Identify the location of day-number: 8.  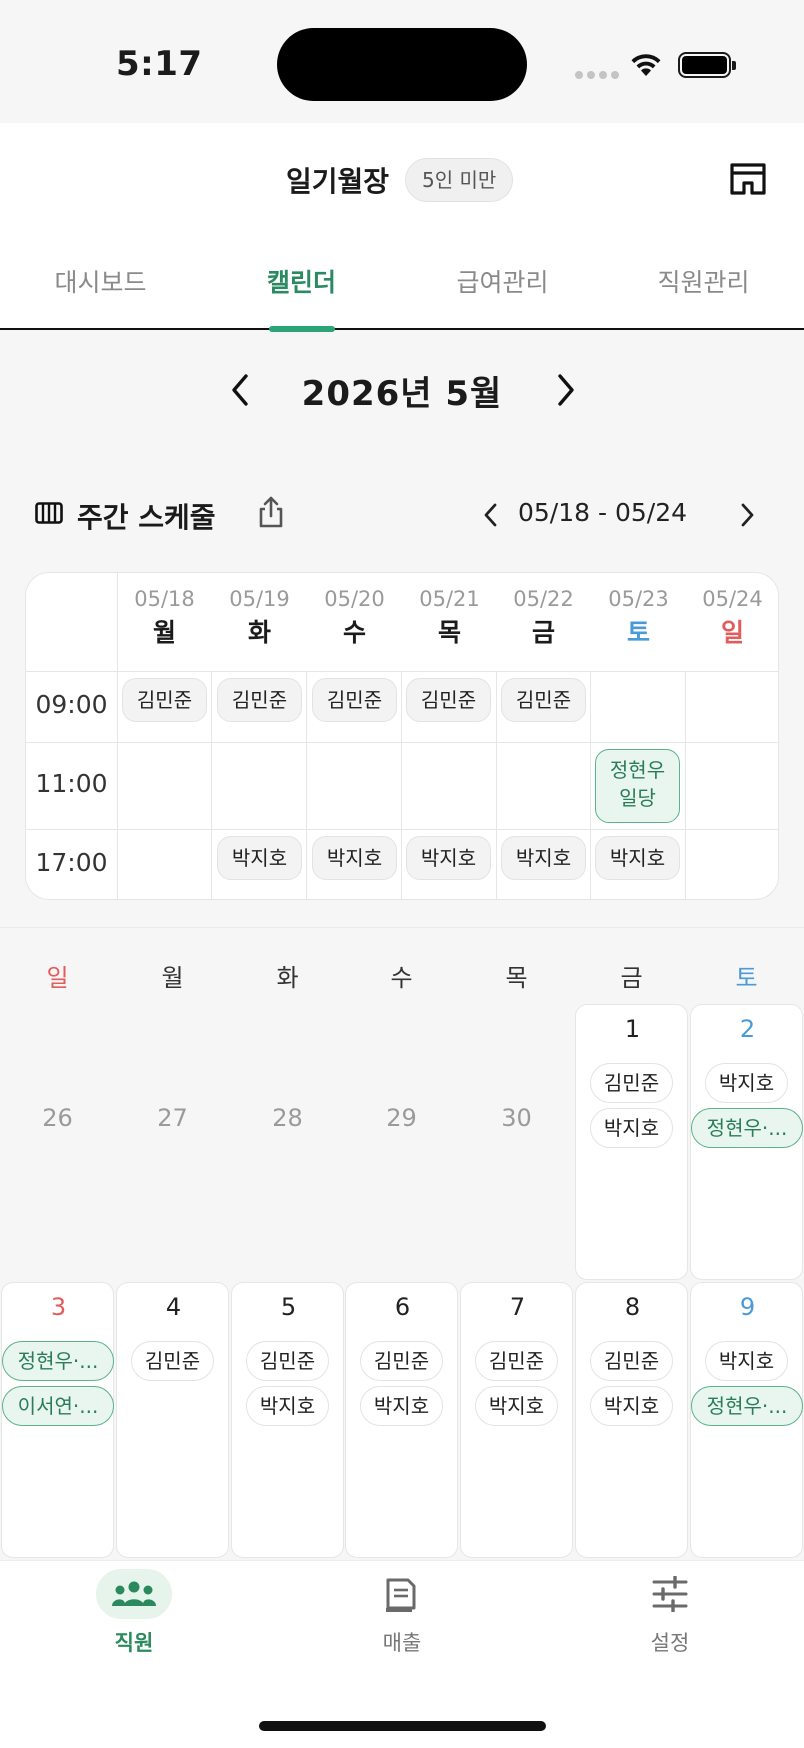
(632, 1307).